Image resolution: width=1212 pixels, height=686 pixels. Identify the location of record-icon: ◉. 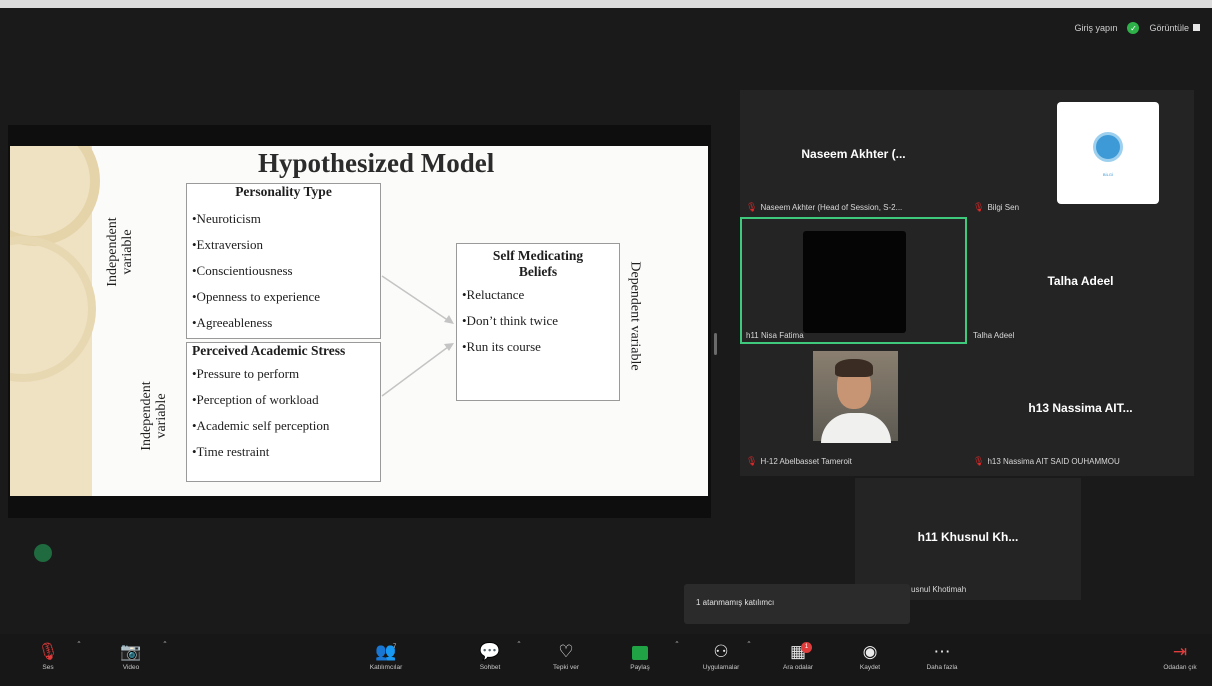
(870, 651).